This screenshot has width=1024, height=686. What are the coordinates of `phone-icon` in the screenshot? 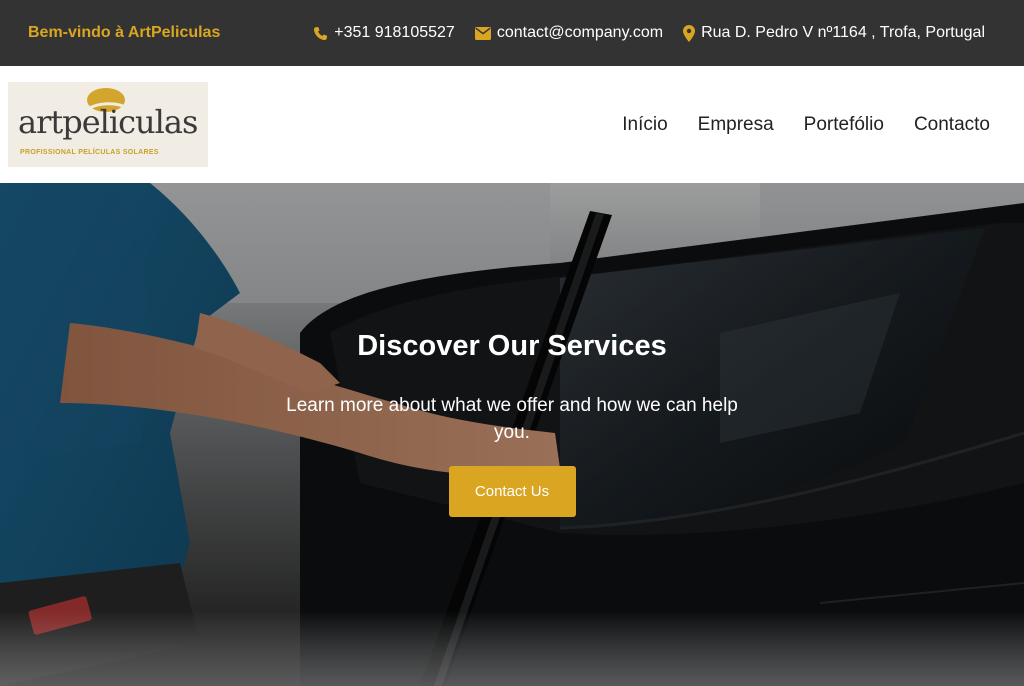 It's located at (320, 33).